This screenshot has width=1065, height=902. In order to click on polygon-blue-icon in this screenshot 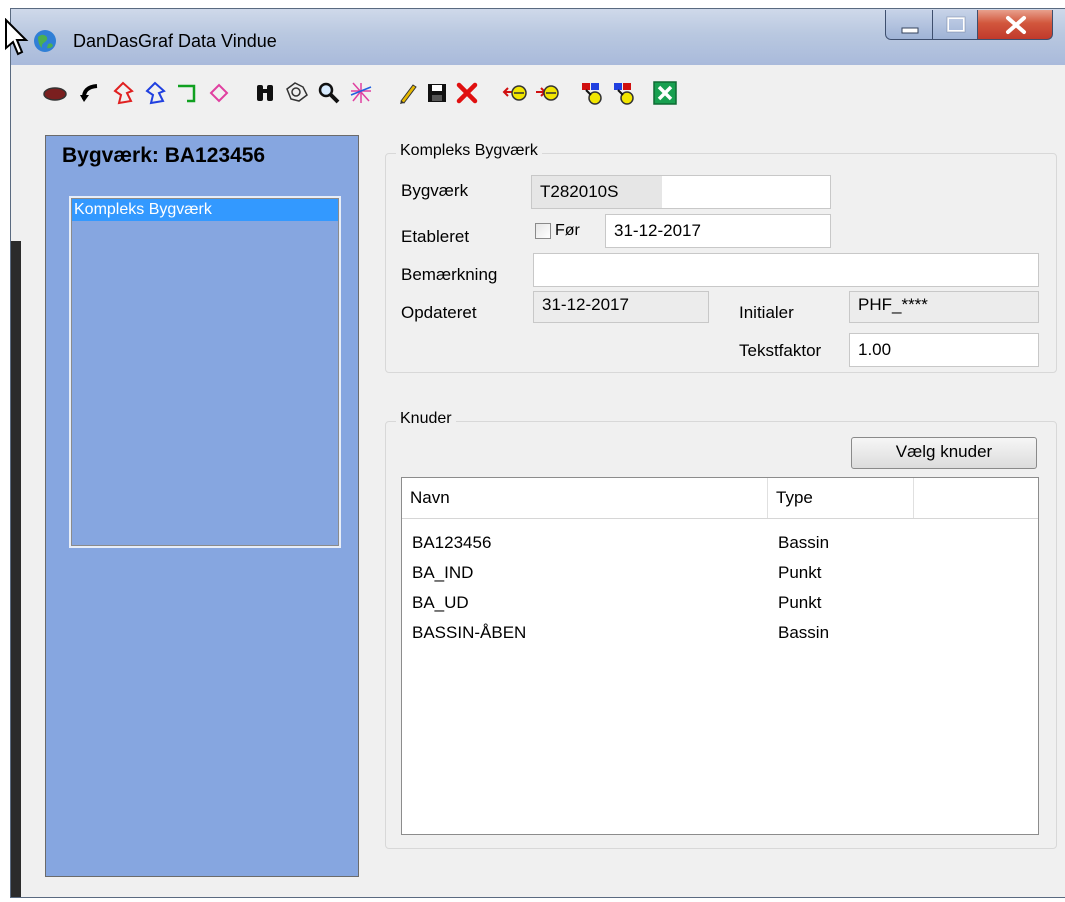, I will do `click(155, 93)`.